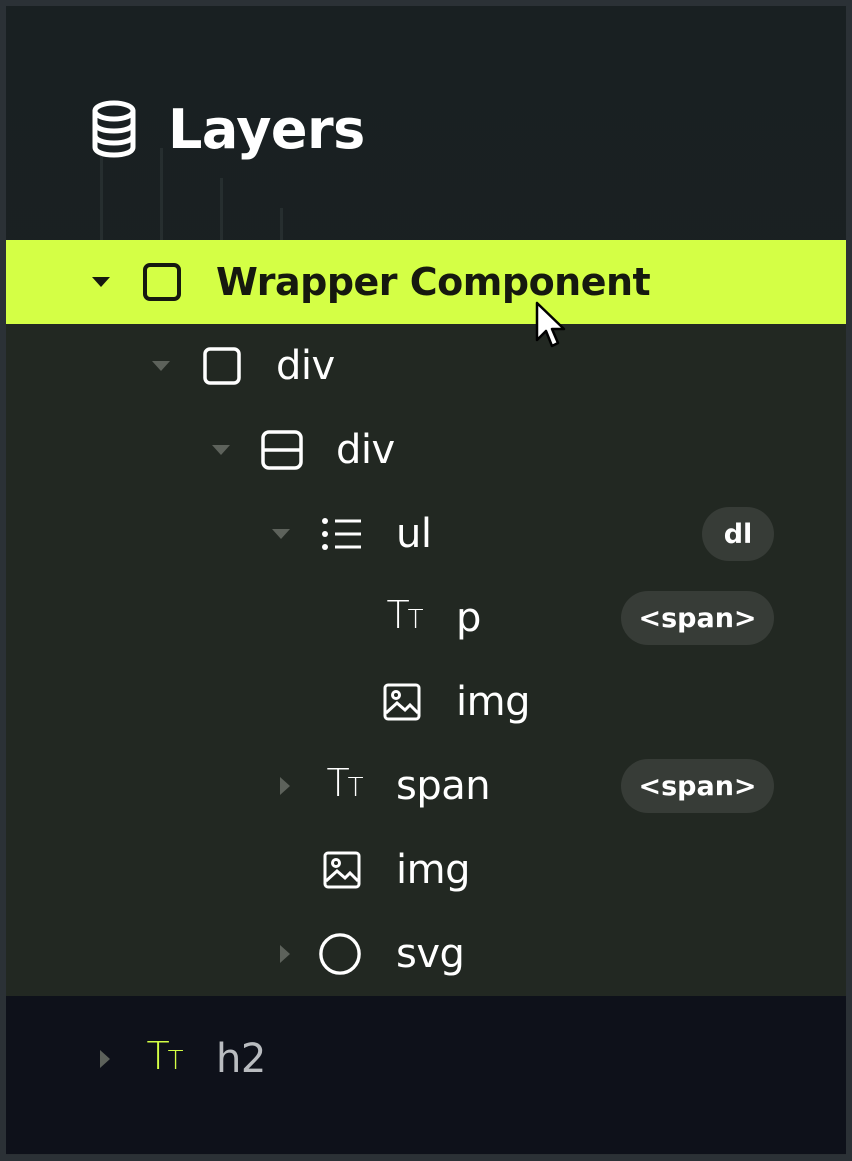 This screenshot has height=1161, width=852. I want to click on page-title: Layers, so click(266, 129).